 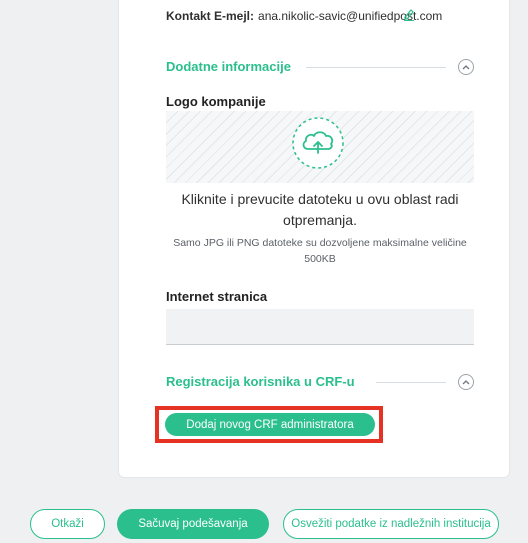 What do you see at coordinates (409, 14) in the screenshot?
I see `pencil-icon` at bounding box center [409, 14].